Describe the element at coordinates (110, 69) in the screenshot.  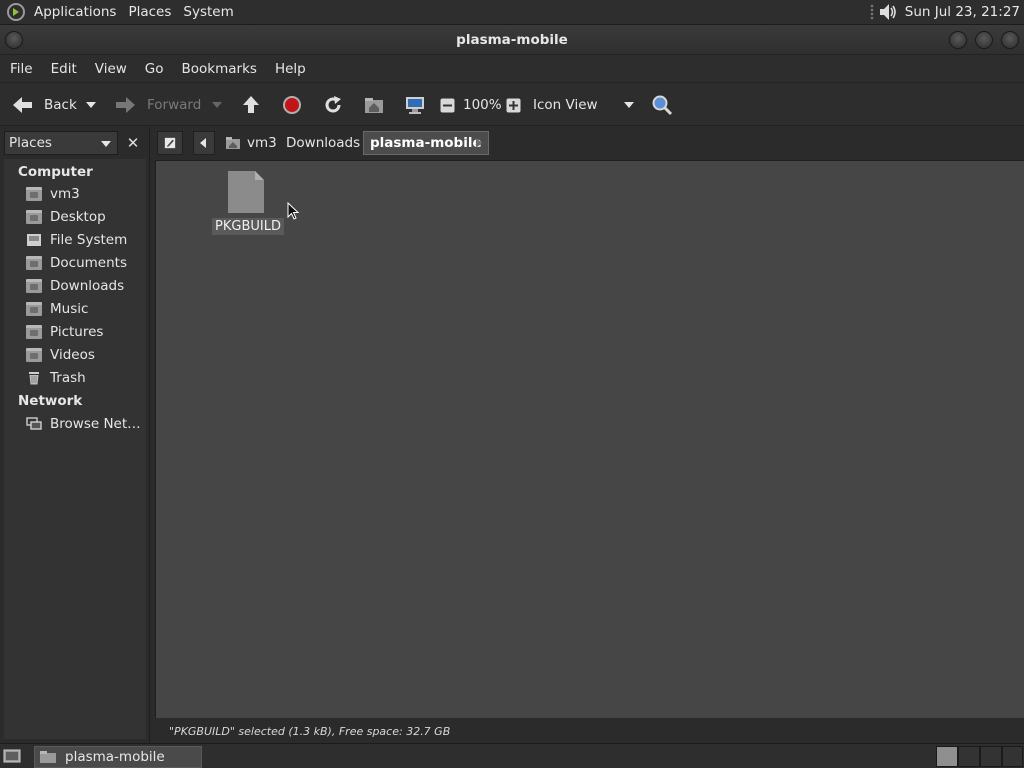
I see `menu-view: View` at that location.